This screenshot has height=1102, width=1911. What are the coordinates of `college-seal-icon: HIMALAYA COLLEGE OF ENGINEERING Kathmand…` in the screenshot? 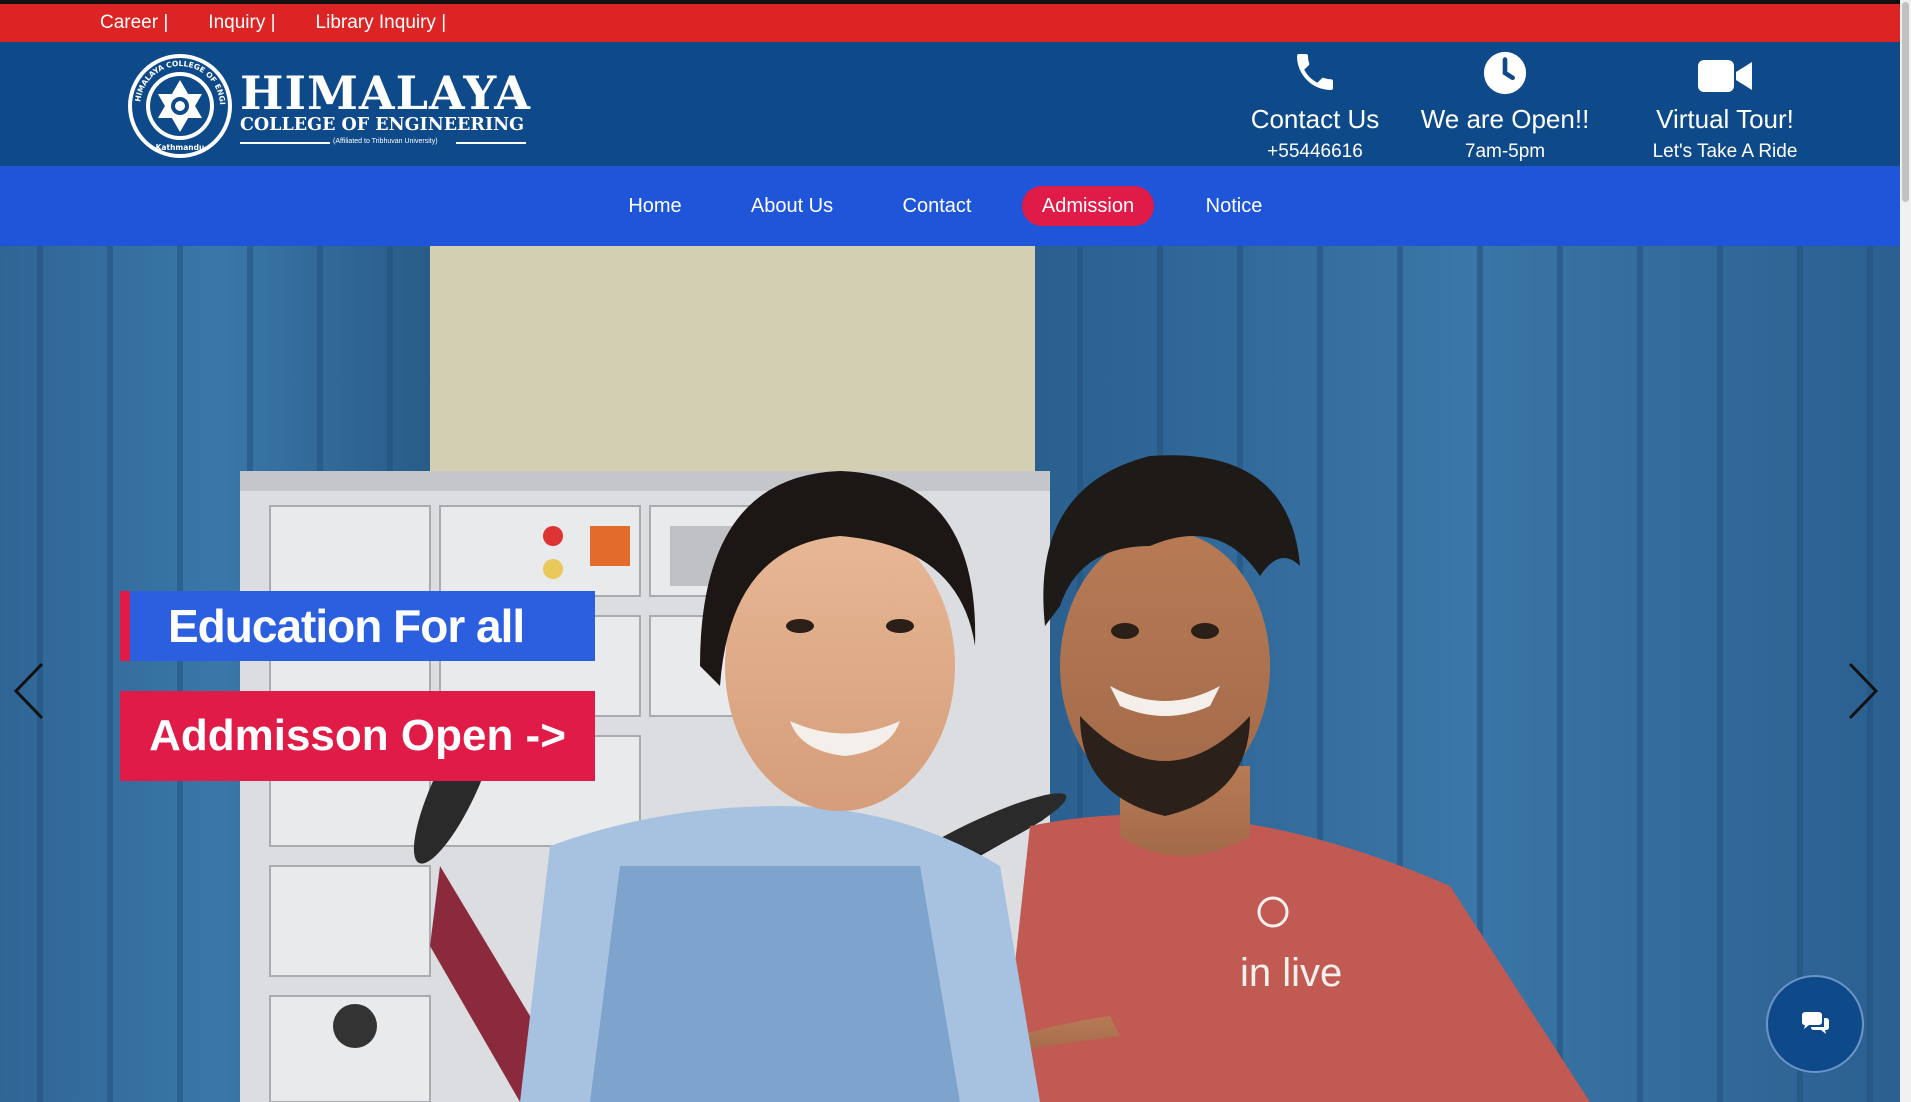 It's located at (179, 105).